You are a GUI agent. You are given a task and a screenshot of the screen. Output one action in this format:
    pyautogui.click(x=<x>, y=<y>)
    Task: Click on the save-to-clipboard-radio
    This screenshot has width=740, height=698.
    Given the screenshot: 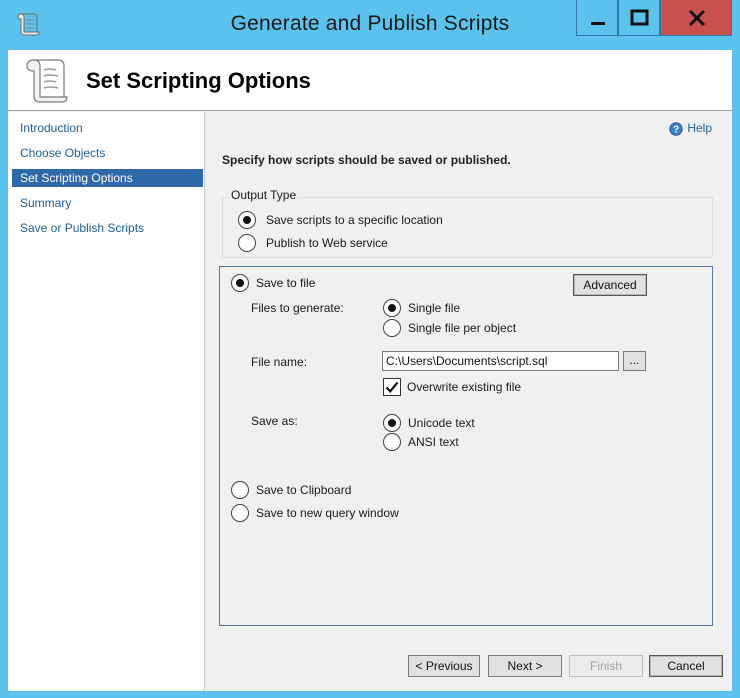 What is the action you would take?
    pyautogui.click(x=240, y=490)
    